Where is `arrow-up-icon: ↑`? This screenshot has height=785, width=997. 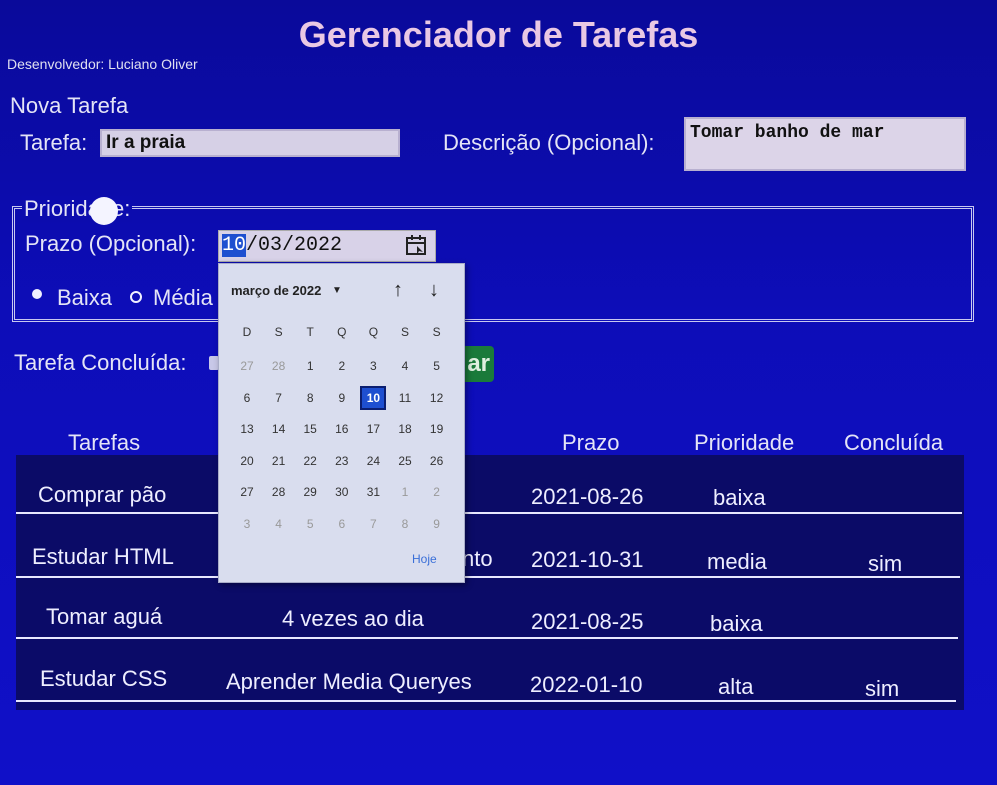
arrow-up-icon: ↑ is located at coordinates (398, 290).